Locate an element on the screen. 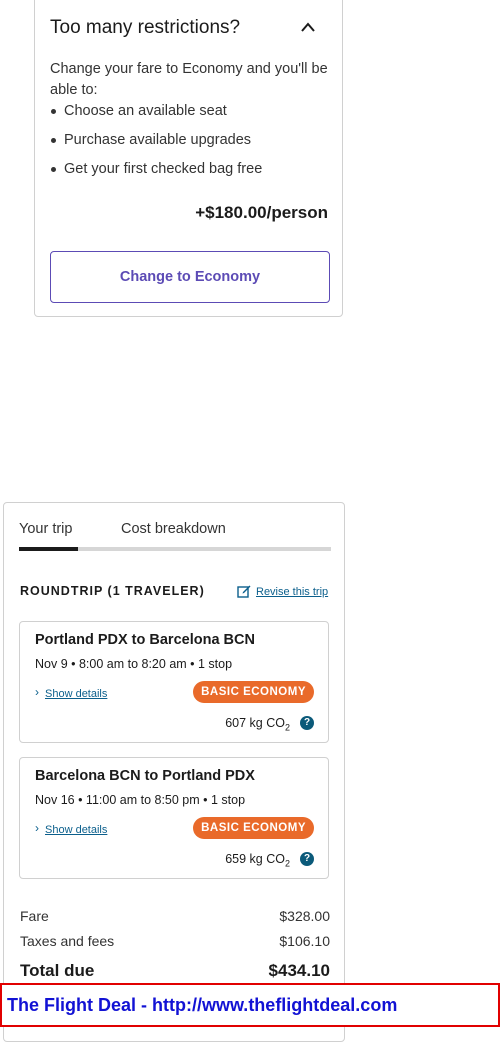 The width and height of the screenshot is (500, 1042). benefit-item: Get your first checked bag free is located at coordinates (156, 169).